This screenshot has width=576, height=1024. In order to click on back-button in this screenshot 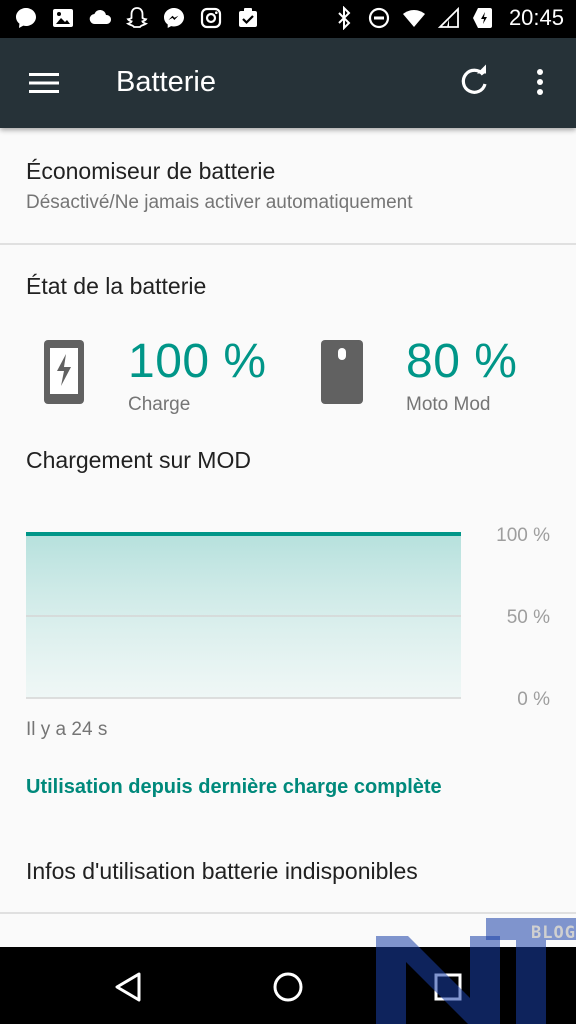, I will do `click(128, 987)`.